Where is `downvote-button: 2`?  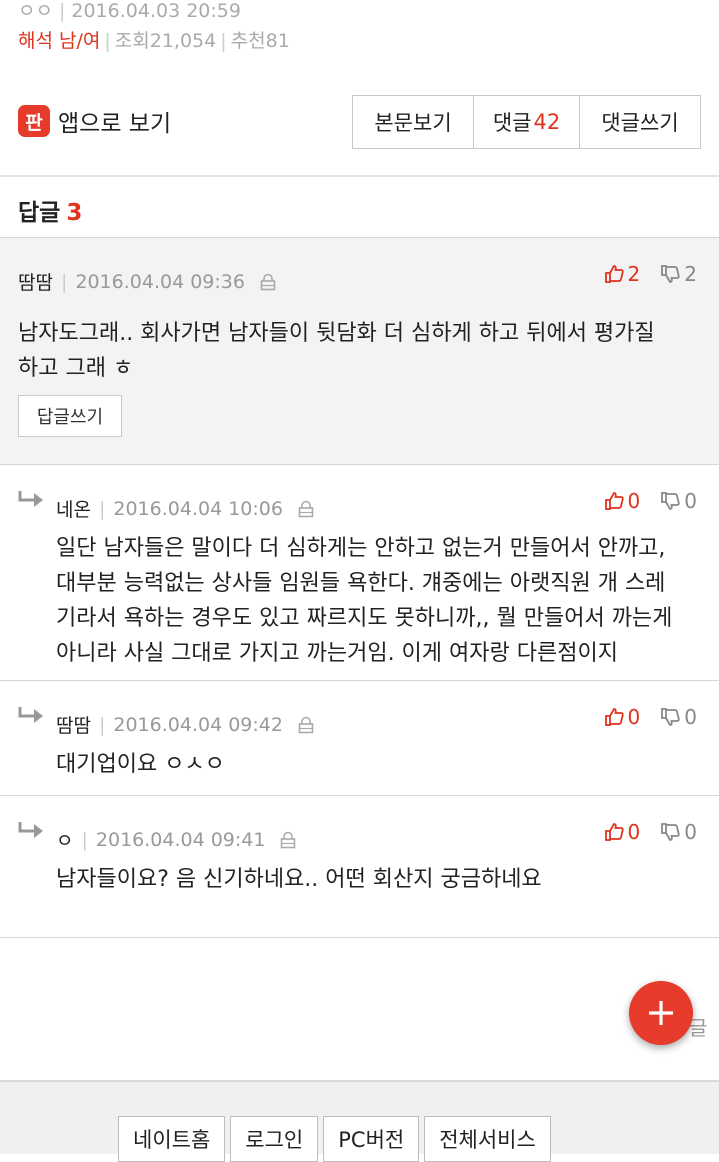
downvote-button: 2 is located at coordinates (678, 274).